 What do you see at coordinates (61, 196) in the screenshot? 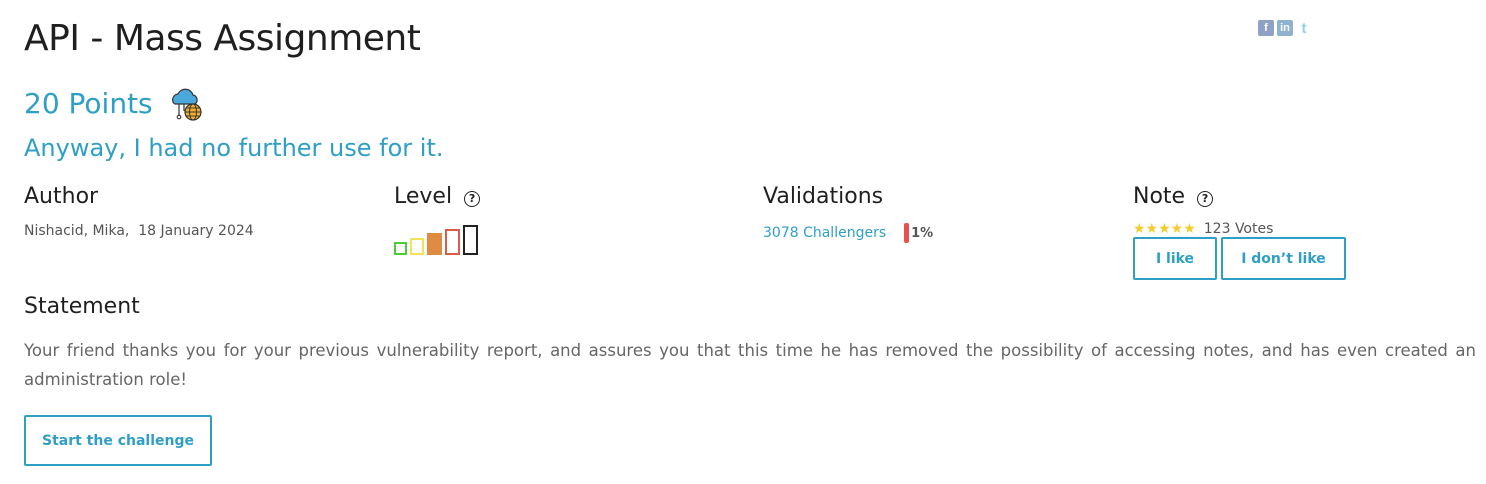
I see `author-label: Author` at bounding box center [61, 196].